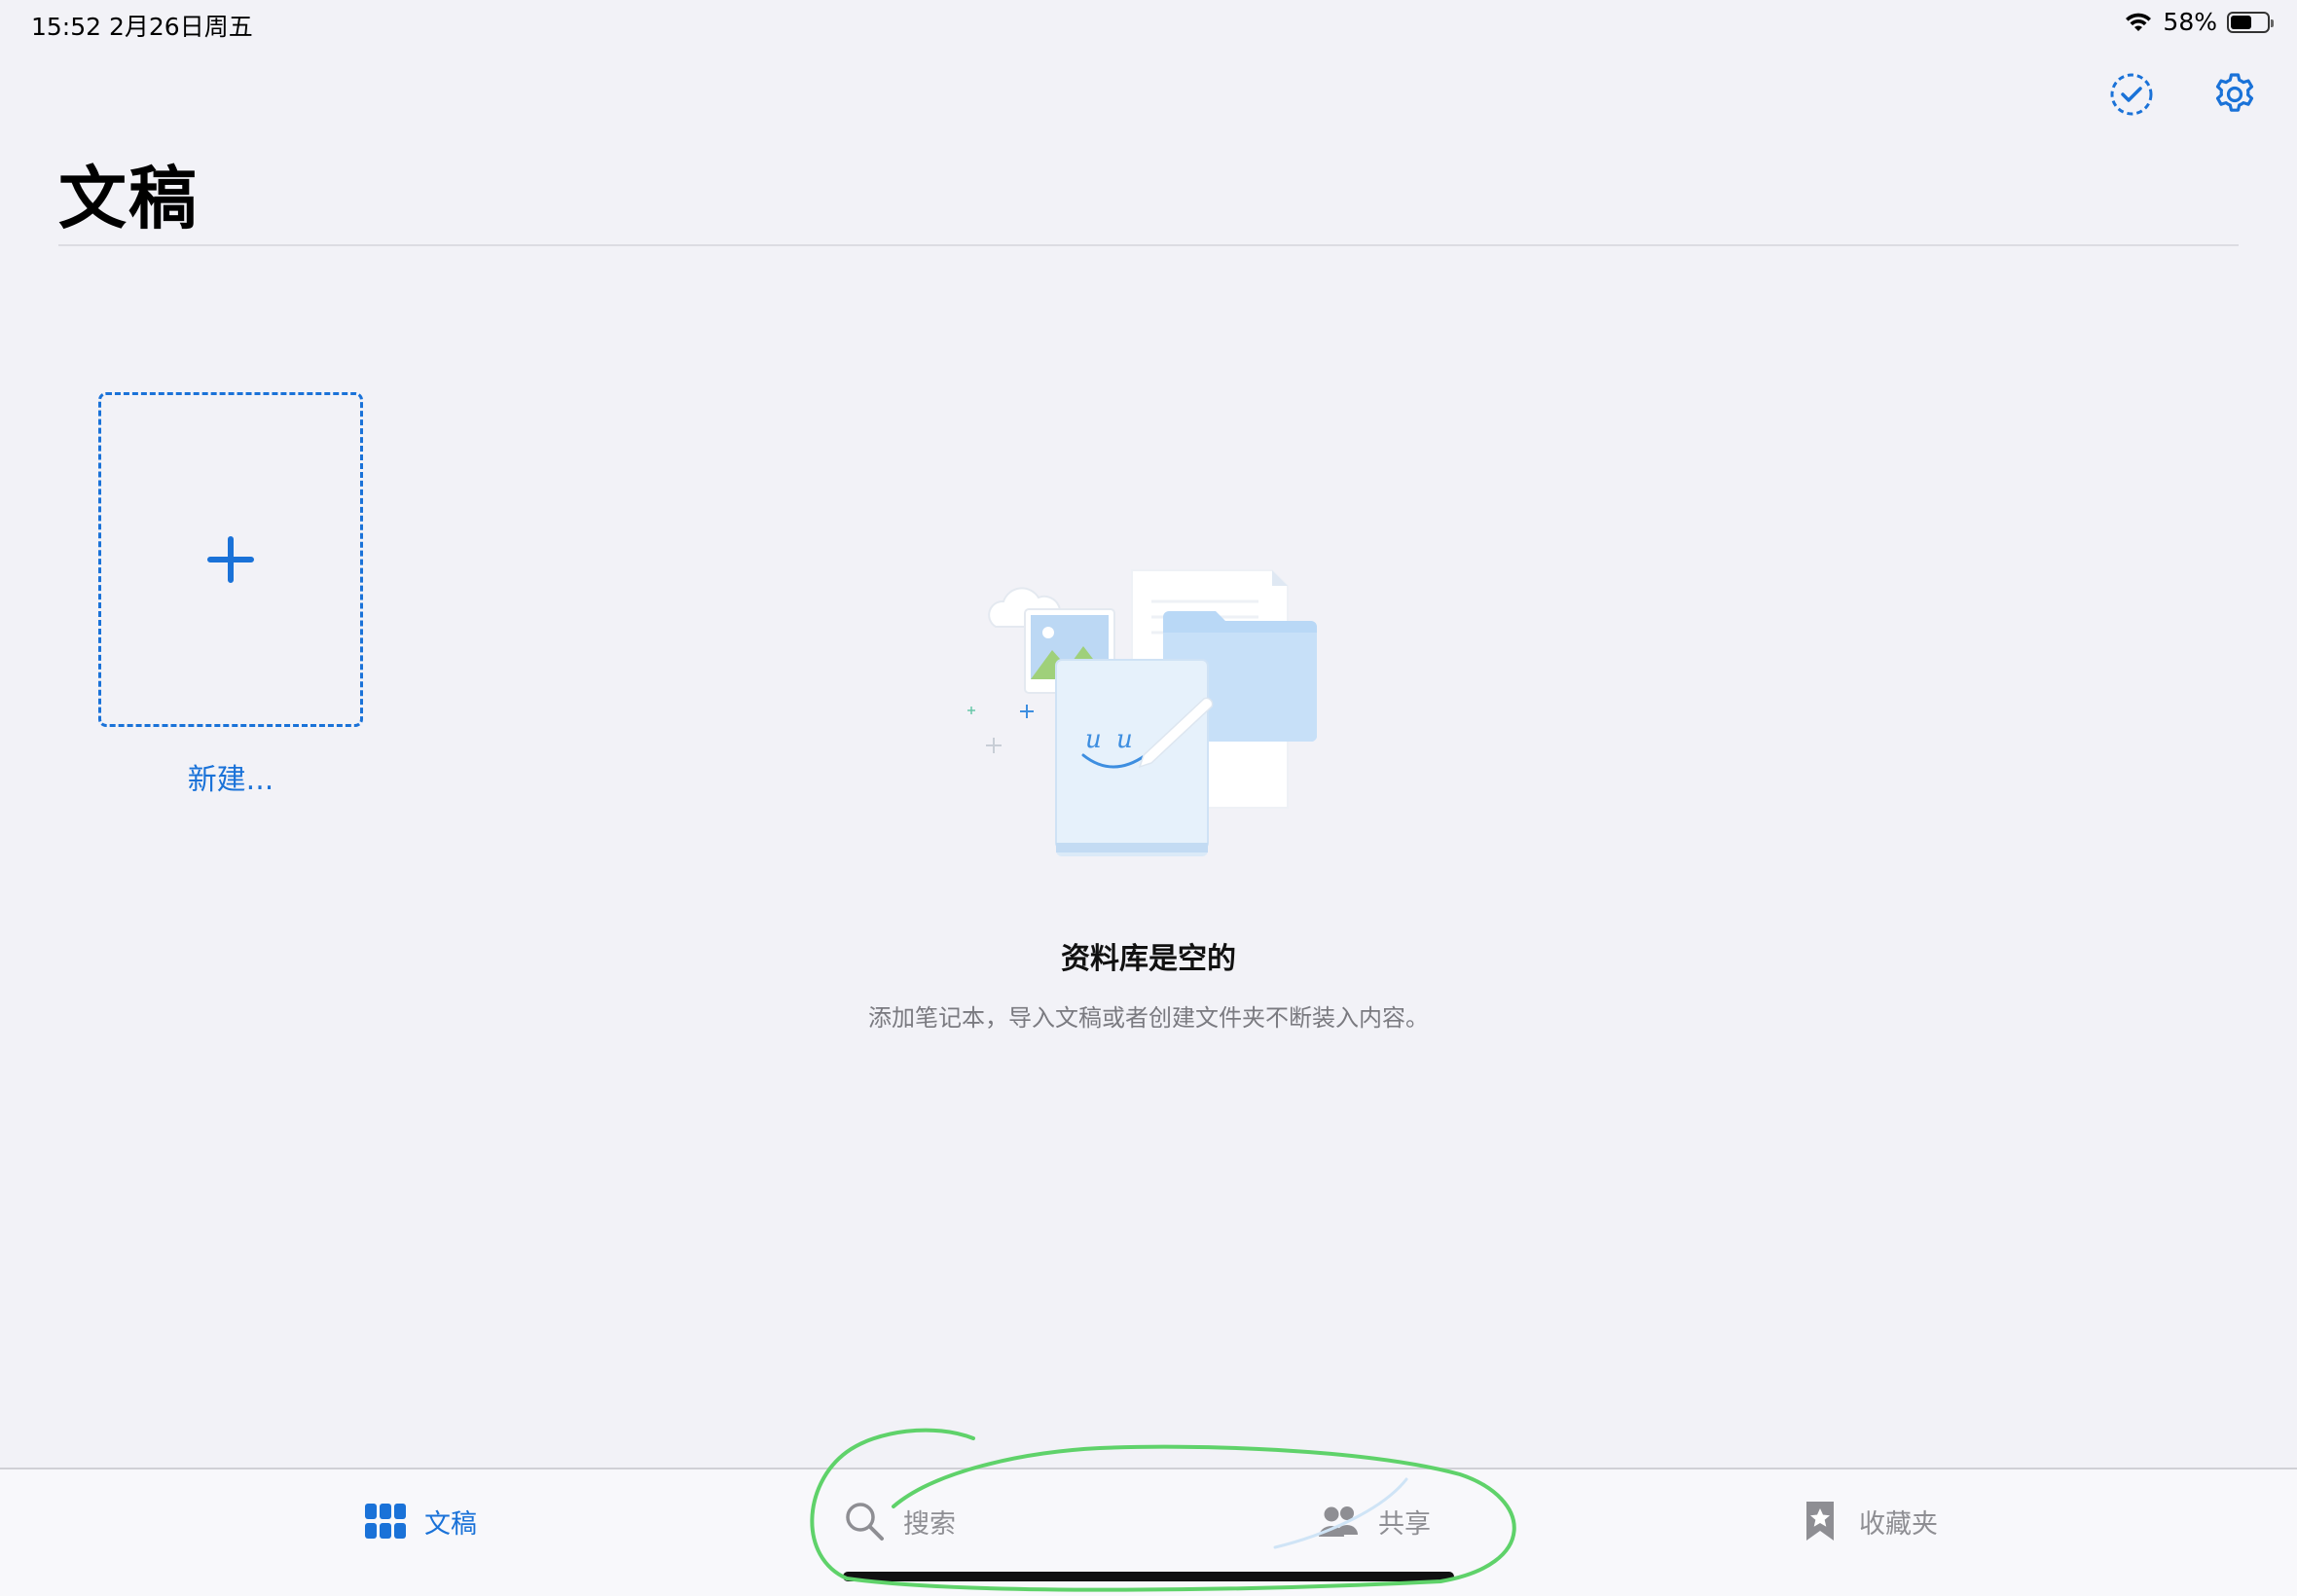 The image size is (2297, 1596). Describe the element at coordinates (450, 1524) in the screenshot. I see `tab-label: 文稿` at that location.